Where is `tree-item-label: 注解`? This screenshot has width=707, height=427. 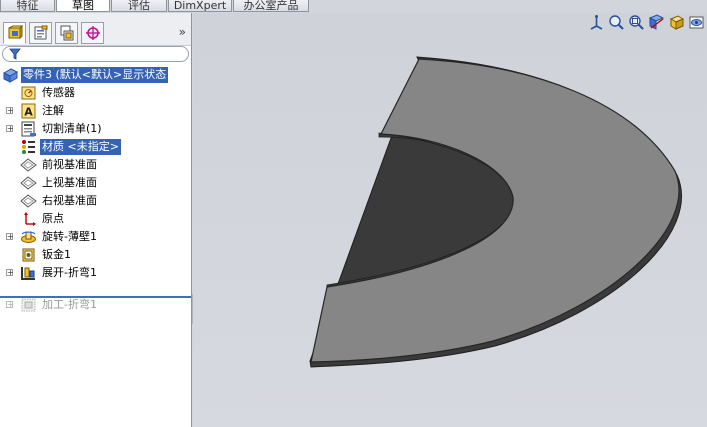 tree-item-label: 注解 is located at coordinates (53, 110).